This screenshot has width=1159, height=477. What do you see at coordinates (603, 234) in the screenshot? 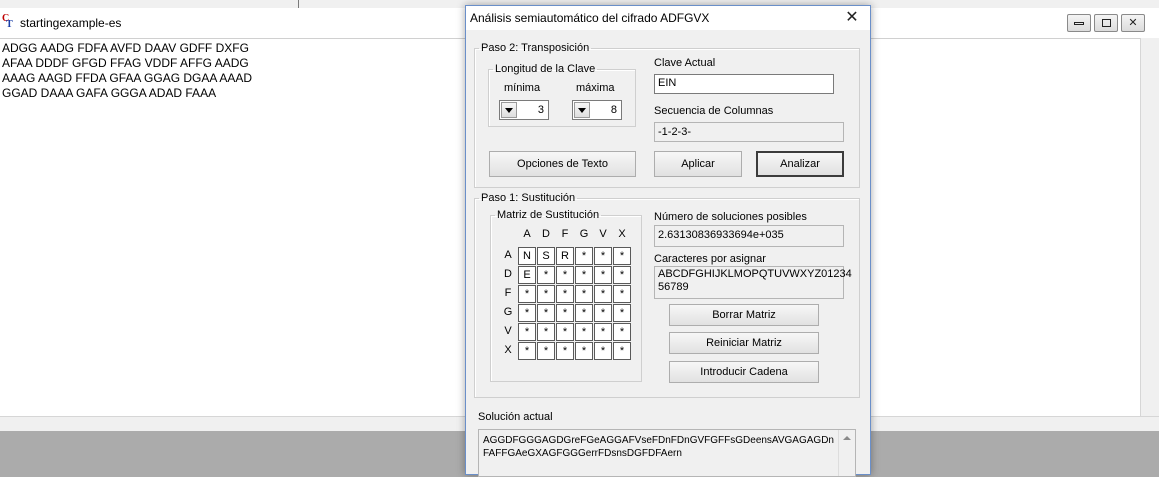
I see `matrix-col-header: V` at bounding box center [603, 234].